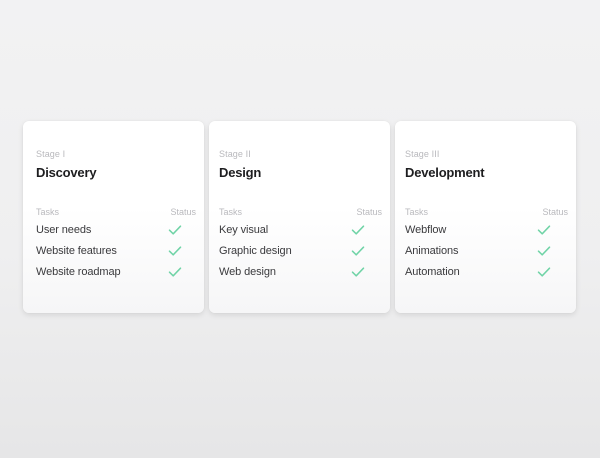  I want to click on stage-label: Stage I, so click(51, 154).